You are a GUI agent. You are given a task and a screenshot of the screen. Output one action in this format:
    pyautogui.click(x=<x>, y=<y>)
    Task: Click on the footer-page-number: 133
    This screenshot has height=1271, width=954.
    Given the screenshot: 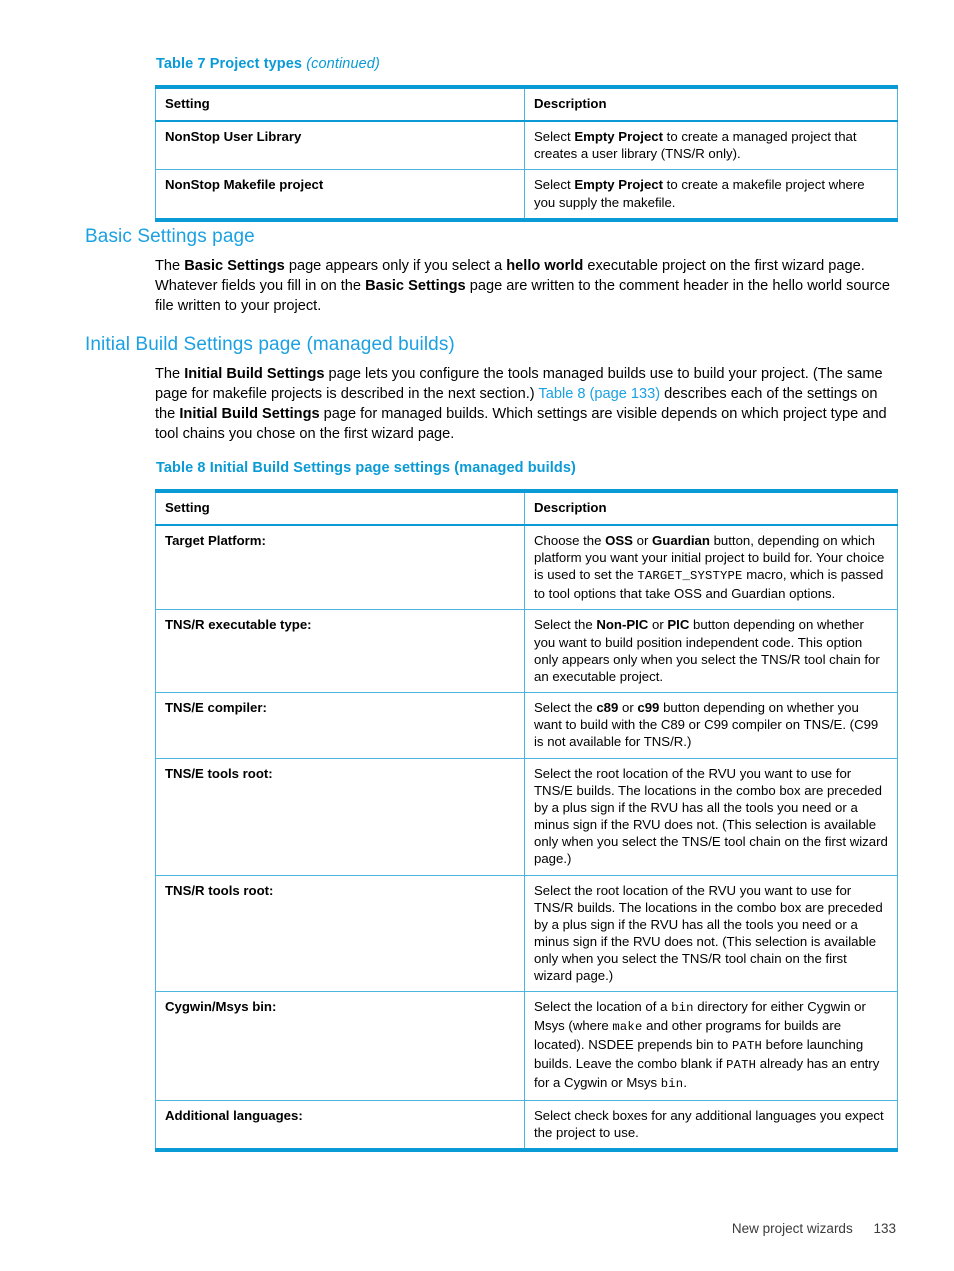 What is the action you would take?
    pyautogui.click(x=884, y=1228)
    